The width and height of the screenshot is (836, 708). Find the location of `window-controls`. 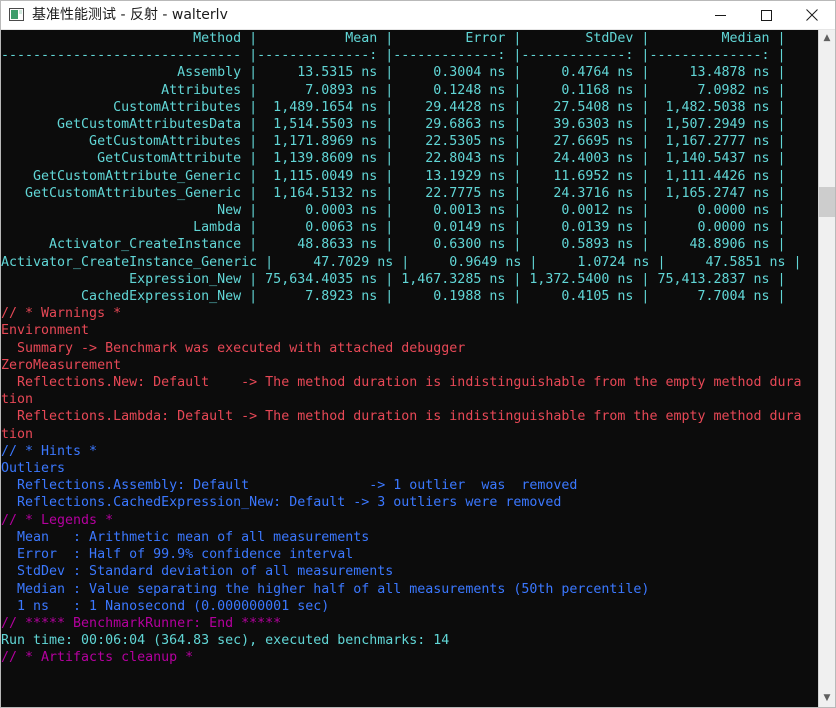

window-controls is located at coordinates (766, 15).